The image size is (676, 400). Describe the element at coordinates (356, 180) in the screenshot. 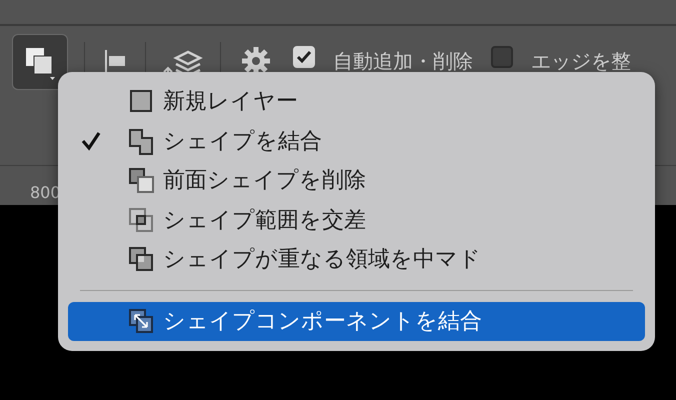

I see `menu-item: 前面シェイプを削除` at that location.